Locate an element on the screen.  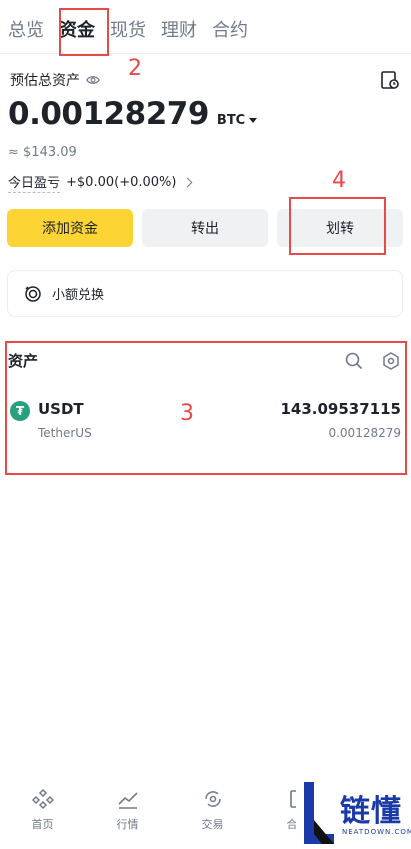
nav-markets: 行情 is located at coordinates (127, 814).